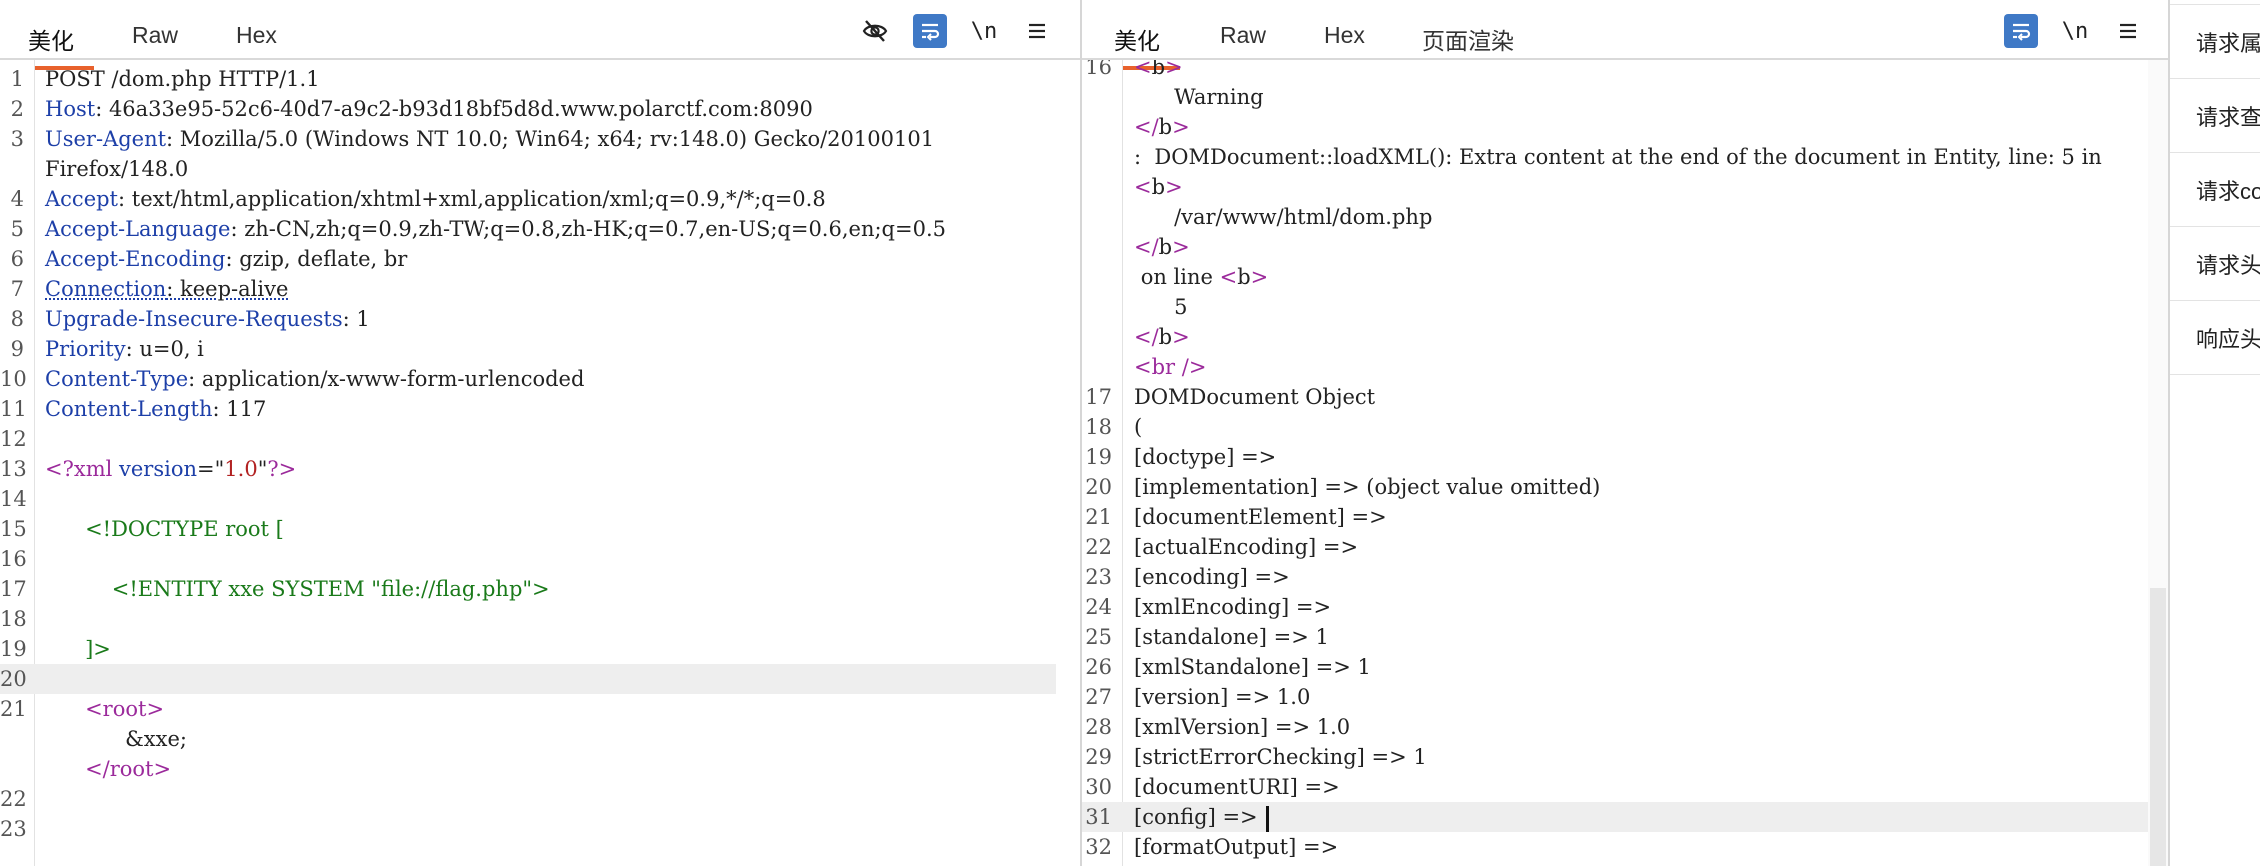  Describe the element at coordinates (540, 649) in the screenshot. I see `code-line: 19 ]>` at that location.